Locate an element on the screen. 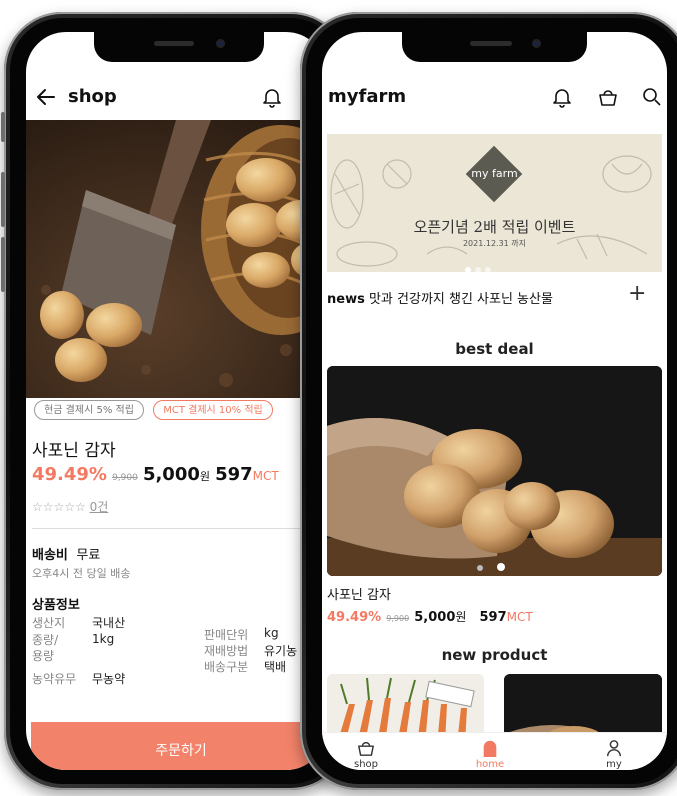  bottom-tab-bar: shop home my is located at coordinates (494, 751).